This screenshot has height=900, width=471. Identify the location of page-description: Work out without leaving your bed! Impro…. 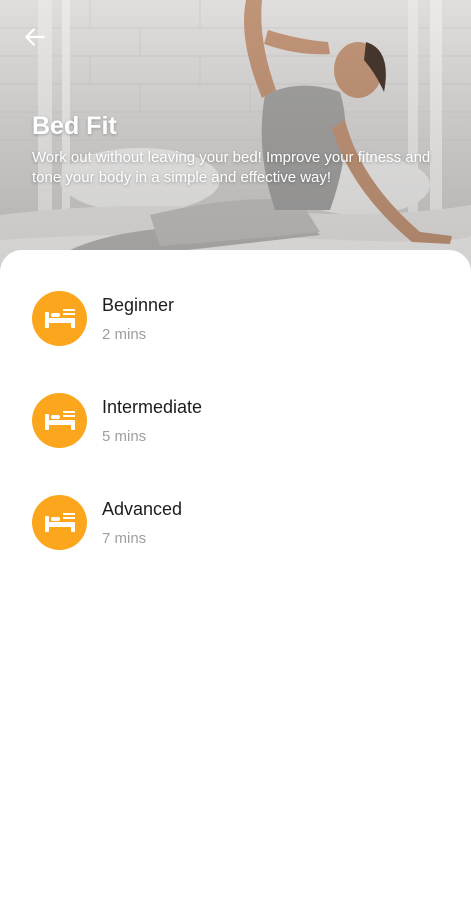
(231, 167).